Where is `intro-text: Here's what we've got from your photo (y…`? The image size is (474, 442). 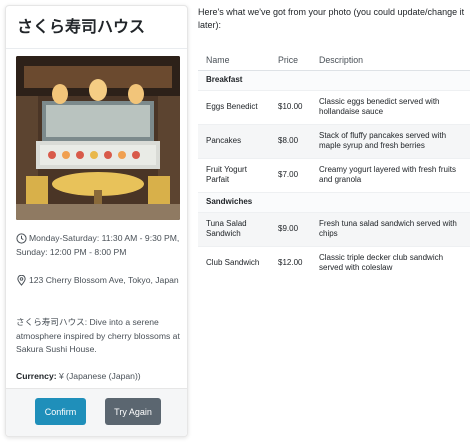
intro-text: Here's what we've got from your photo (y… is located at coordinates (331, 18).